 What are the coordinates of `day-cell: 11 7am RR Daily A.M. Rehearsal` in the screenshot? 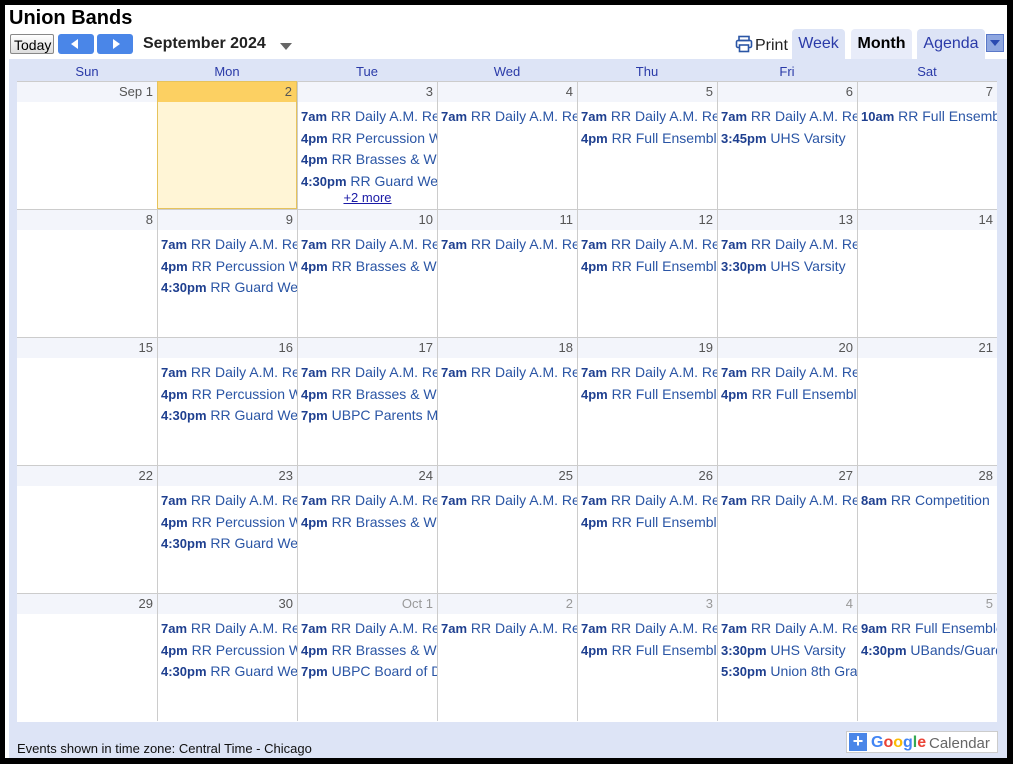 It's located at (507, 273).